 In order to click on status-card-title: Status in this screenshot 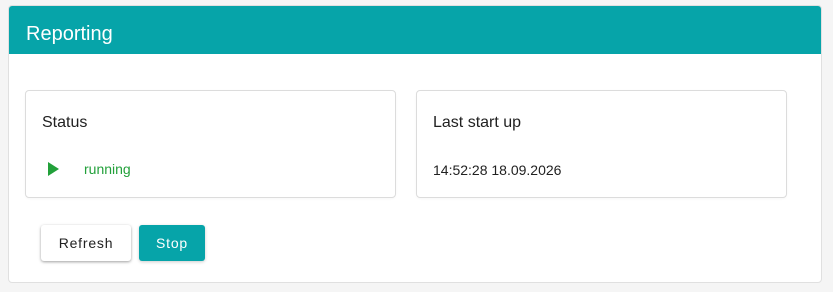, I will do `click(65, 122)`.